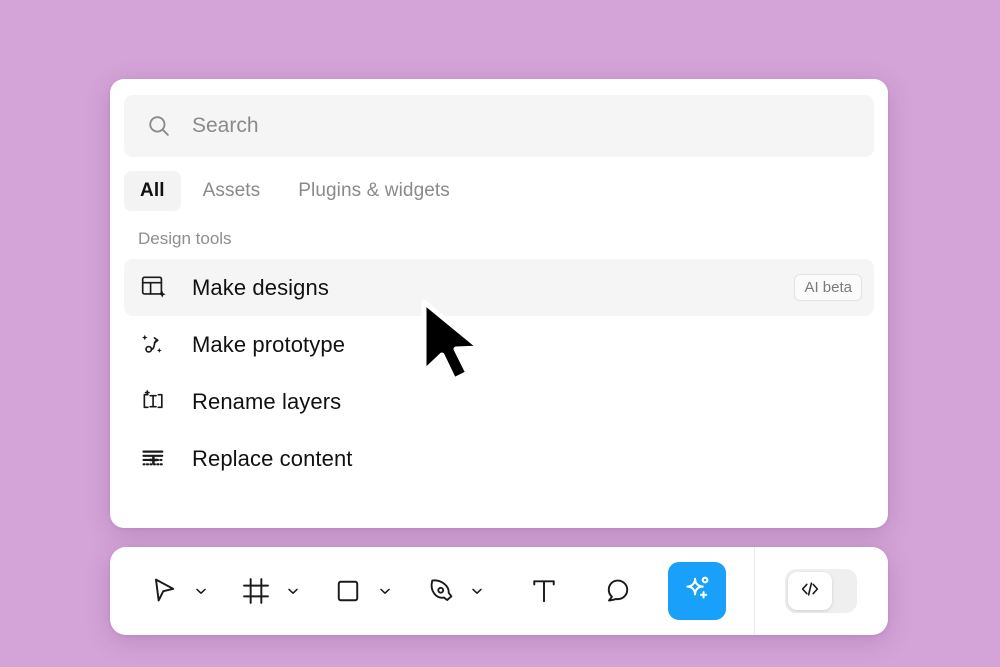  What do you see at coordinates (153, 287) in the screenshot?
I see `make-designs-icon` at bounding box center [153, 287].